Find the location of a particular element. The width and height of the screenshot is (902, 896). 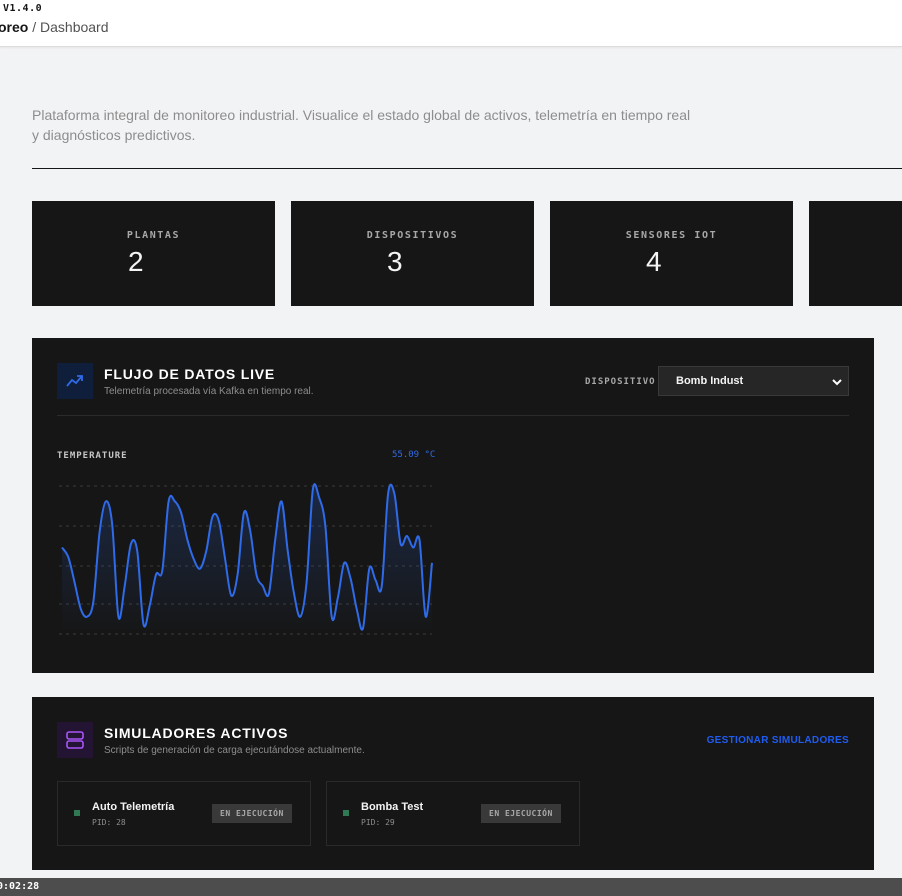

simulator-card: Bomba Test PID: 29 EN EJECUCIÓN is located at coordinates (453, 813).